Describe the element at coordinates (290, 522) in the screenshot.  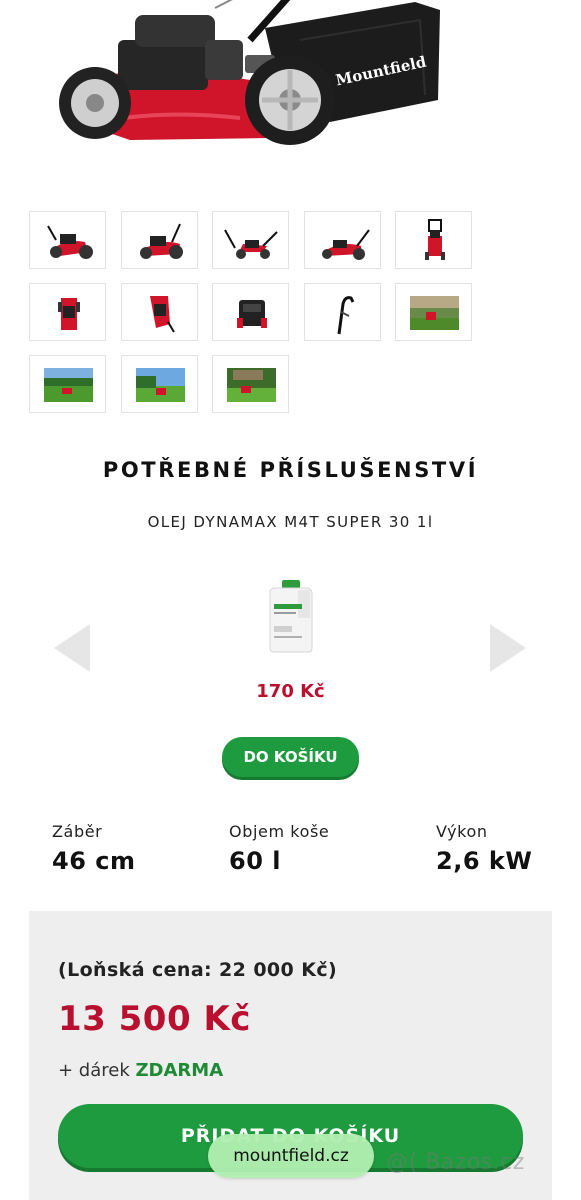
I see `accessory-product-name: OLEJ DYNAMAX M4T SUPER 30 1l` at that location.